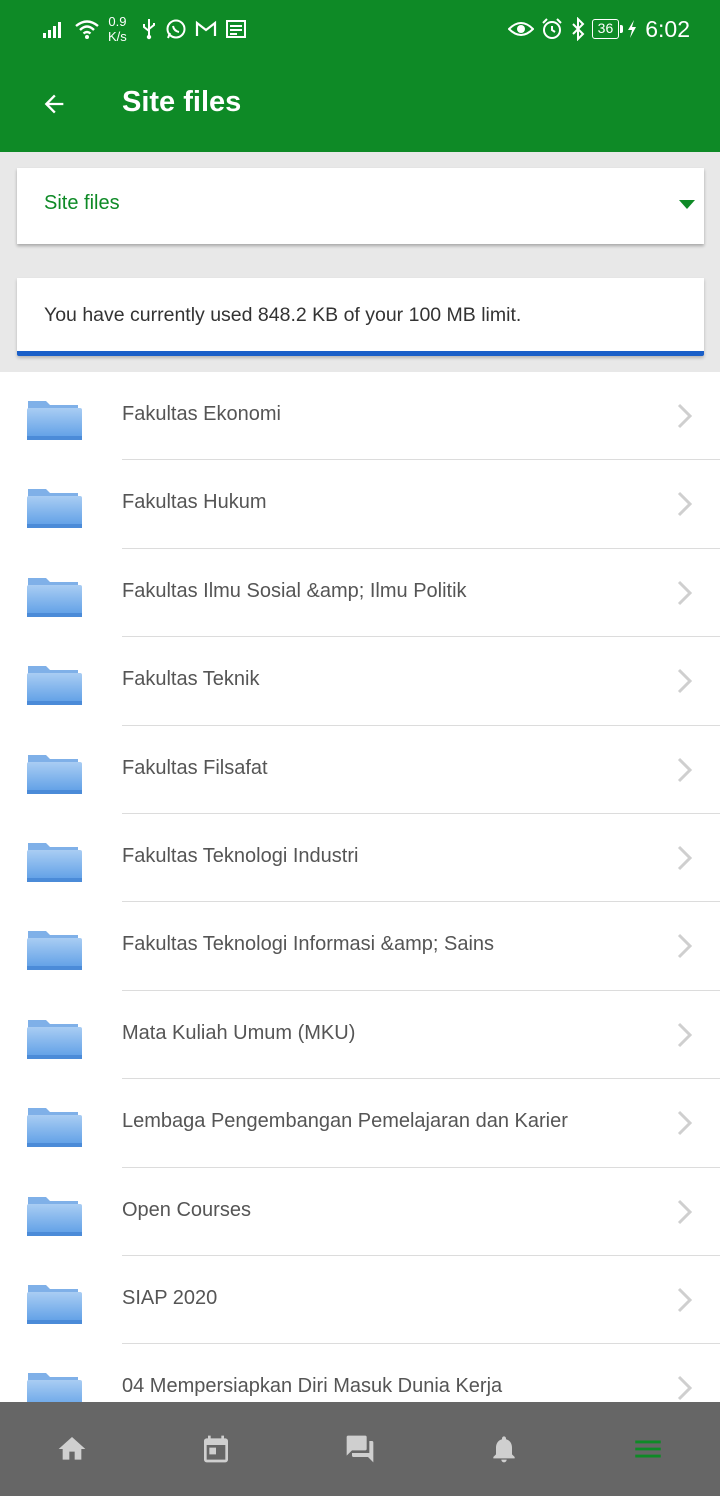 This screenshot has height=1496, width=720. Describe the element at coordinates (360, 1373) in the screenshot. I see `list-item: 04 Mempersiapkan Diri Masuk Dunia Kerja` at that location.